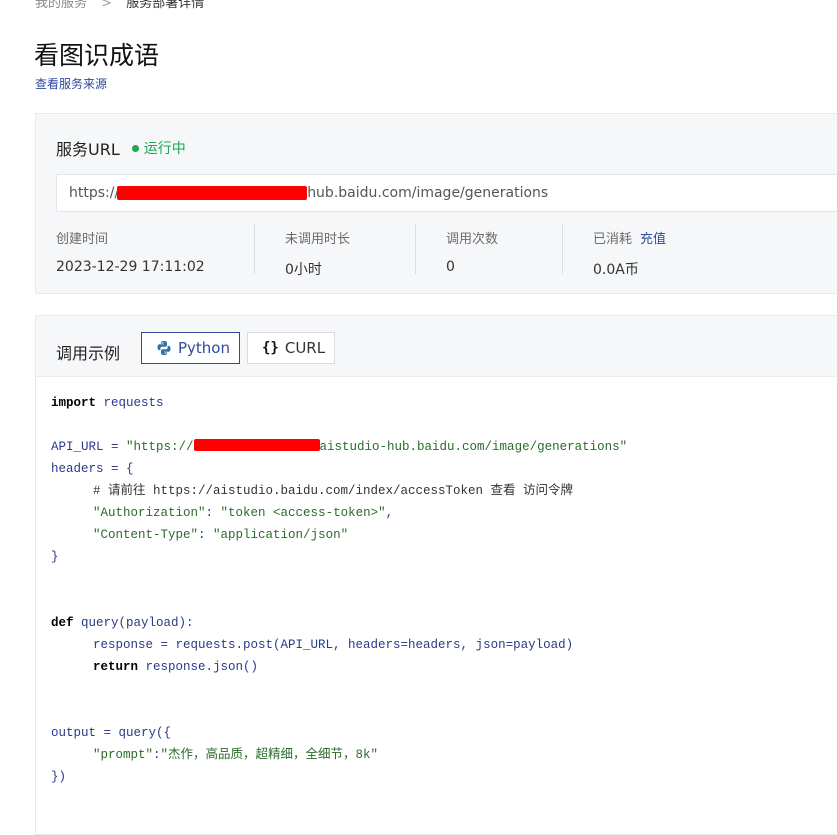 This screenshot has width=837, height=835. What do you see at coordinates (616, 270) in the screenshot?
I see `stat-value: 0.0A币` at bounding box center [616, 270].